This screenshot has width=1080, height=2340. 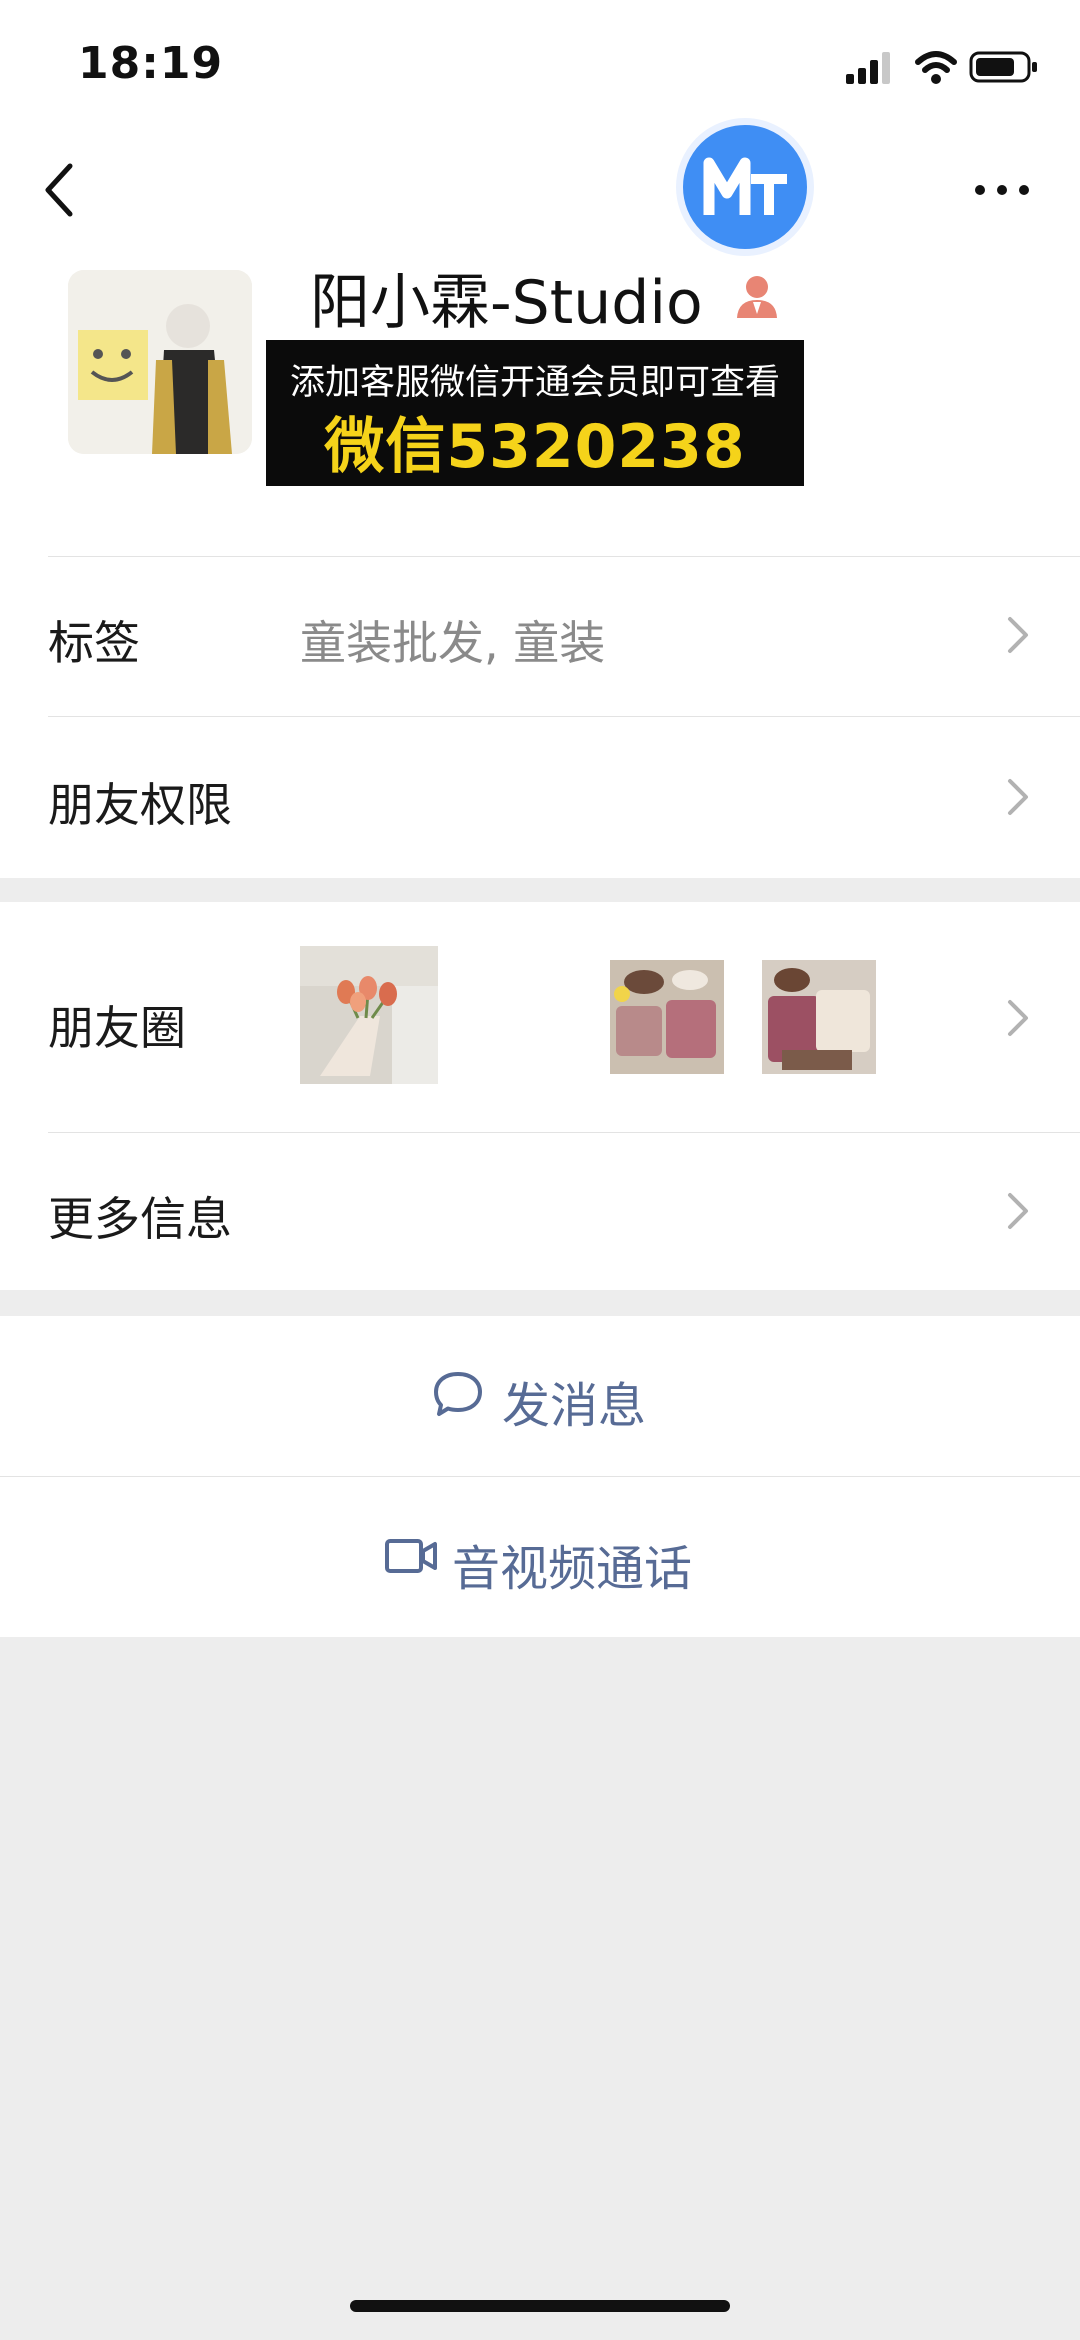 I want to click on more-info-row: 更多信息, so click(x=540, y=1211).